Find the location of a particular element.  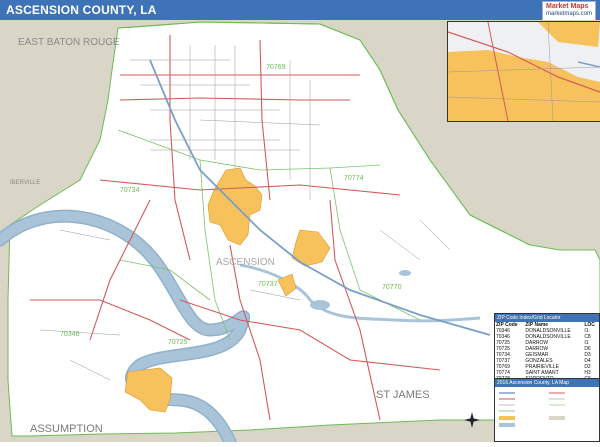

inset-canvas is located at coordinates (524, 71).